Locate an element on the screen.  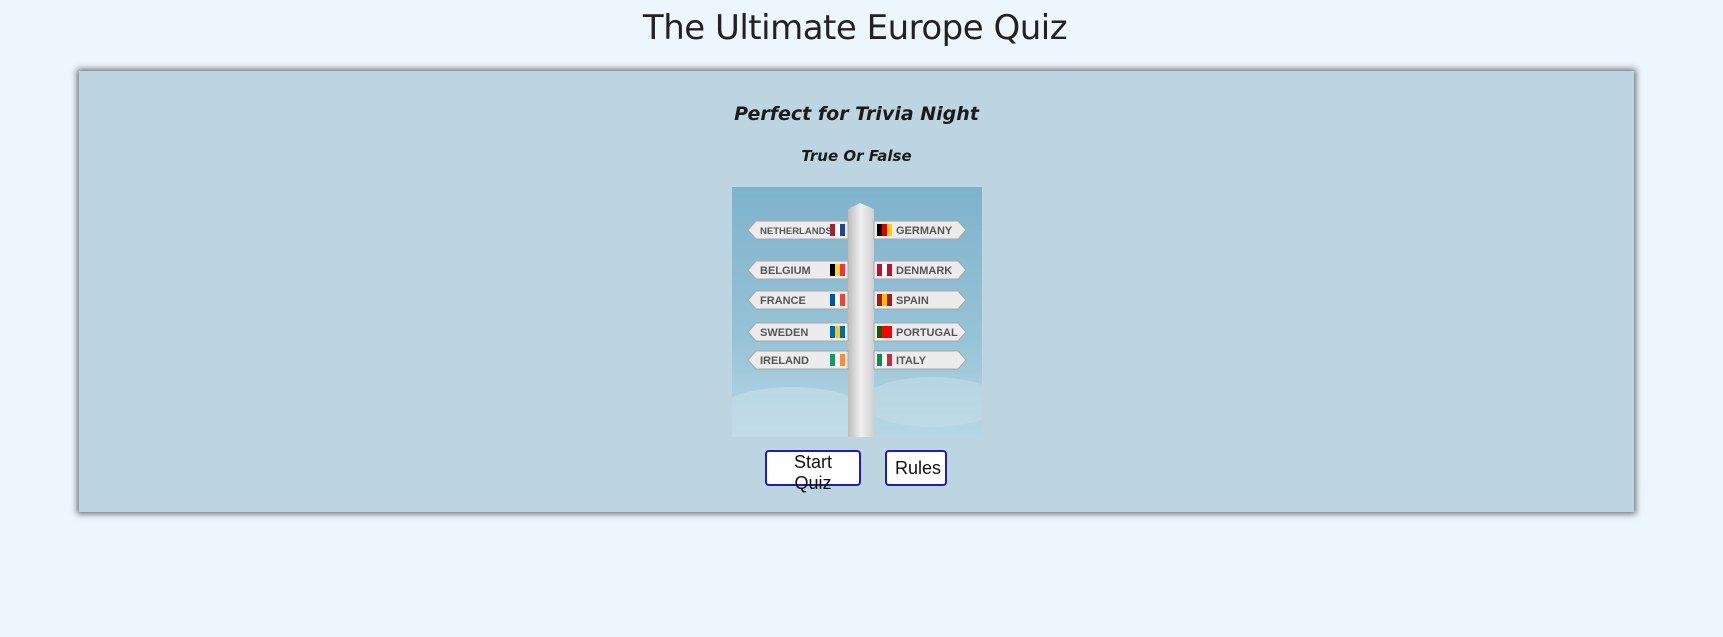
sign-right-denmark: DENMARK is located at coordinates (920, 270).